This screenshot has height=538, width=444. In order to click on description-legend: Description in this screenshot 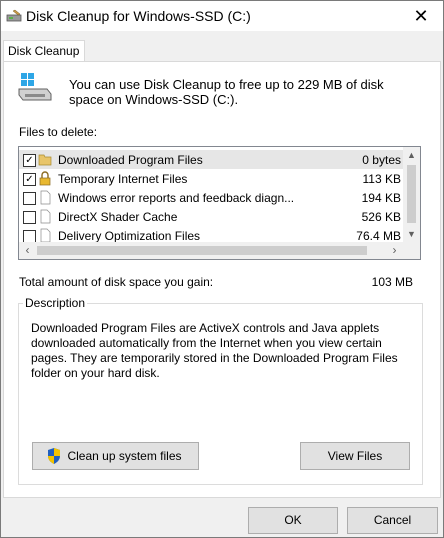, I will do `click(55, 303)`.